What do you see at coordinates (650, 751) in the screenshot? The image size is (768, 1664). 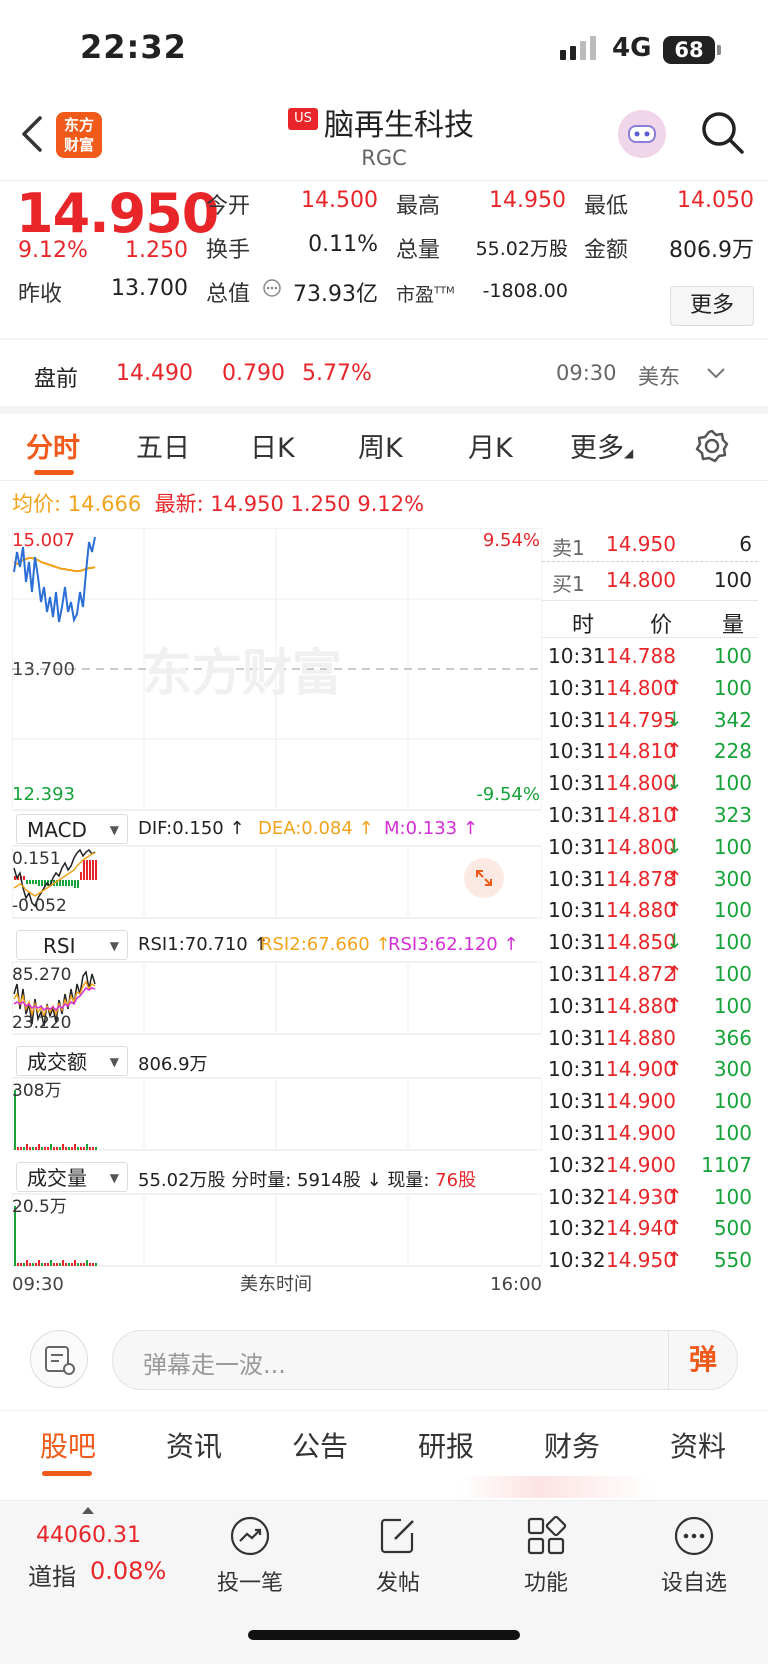 I see `trade-row: 10:31 14.810 ↑ 228` at bounding box center [650, 751].